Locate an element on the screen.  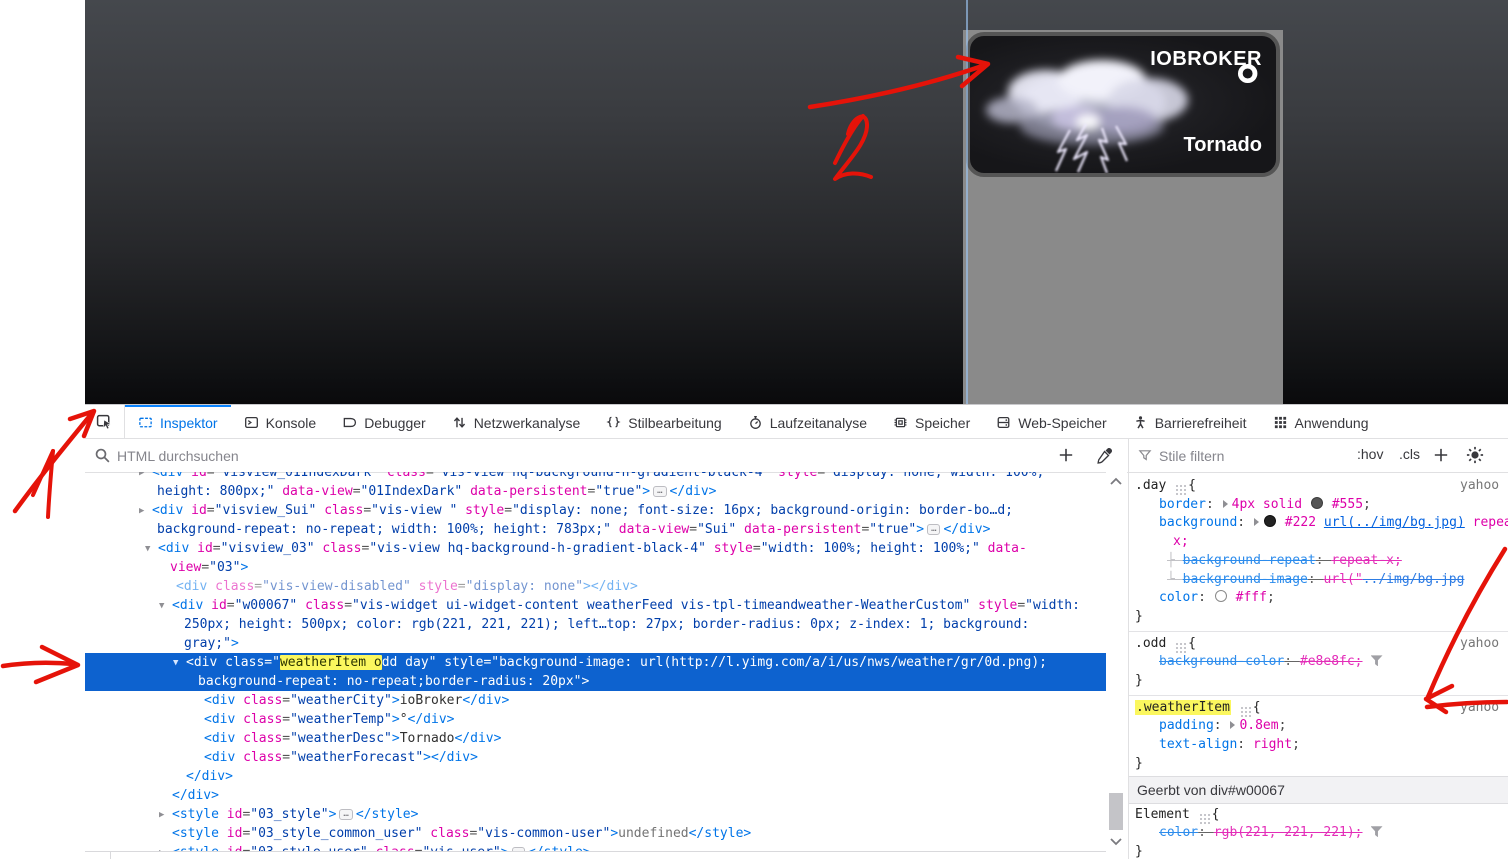
eyedropper-icon is located at coordinates (1105, 455).